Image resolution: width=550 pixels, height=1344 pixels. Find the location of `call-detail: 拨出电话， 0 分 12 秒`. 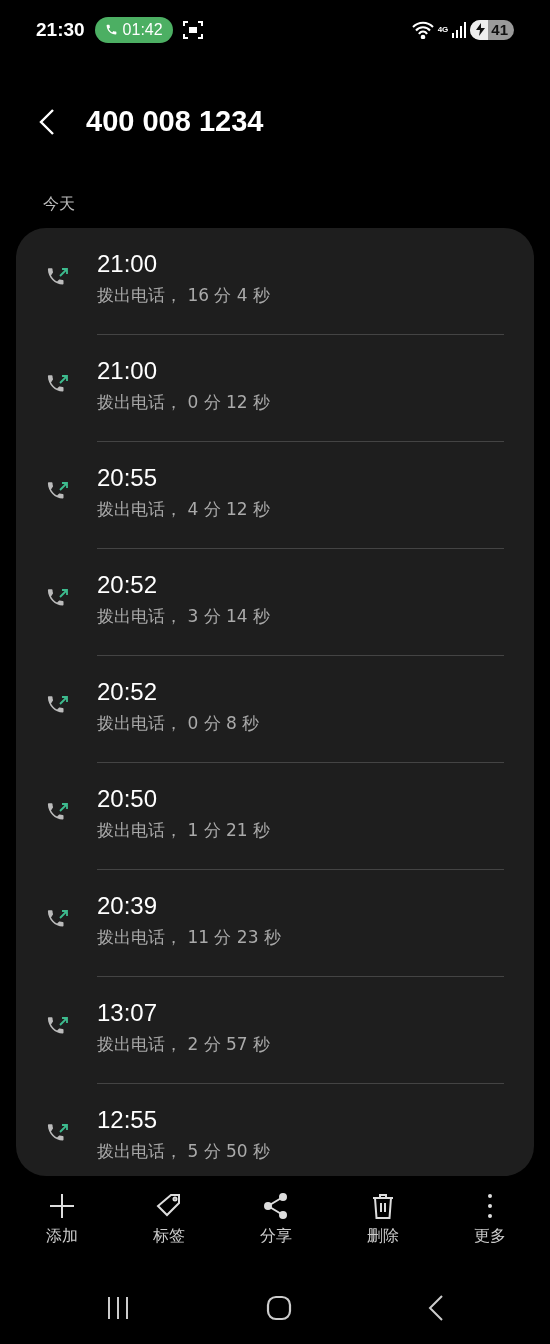

call-detail: 拨出电话， 0 分 12 秒 is located at coordinates (184, 402).